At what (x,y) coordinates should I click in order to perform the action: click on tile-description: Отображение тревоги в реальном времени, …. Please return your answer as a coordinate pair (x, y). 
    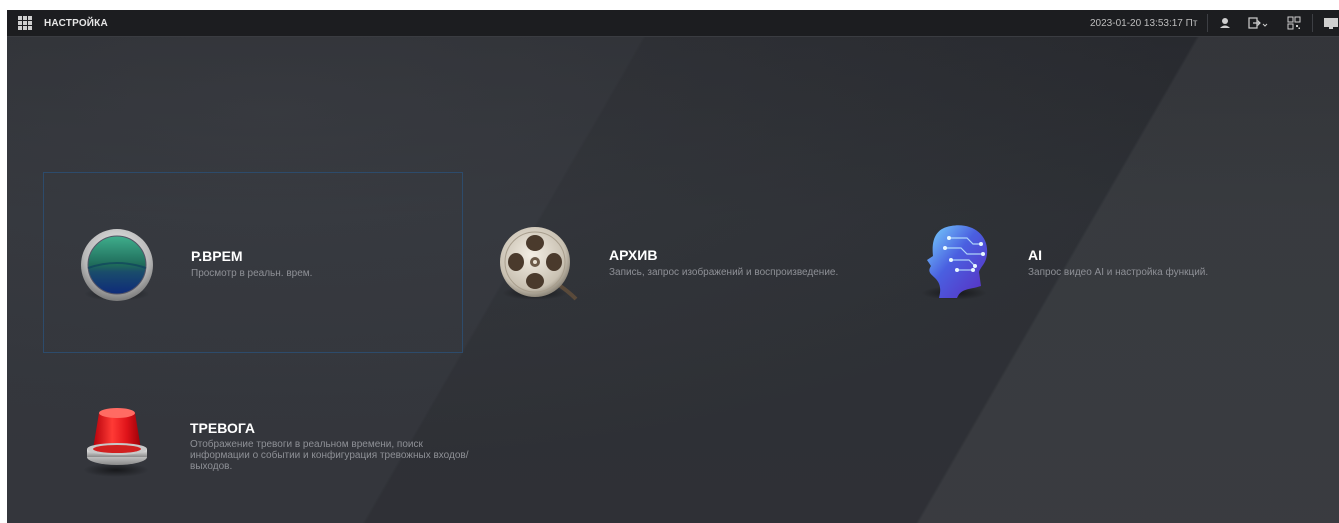
    Looking at the image, I should click on (329, 455).